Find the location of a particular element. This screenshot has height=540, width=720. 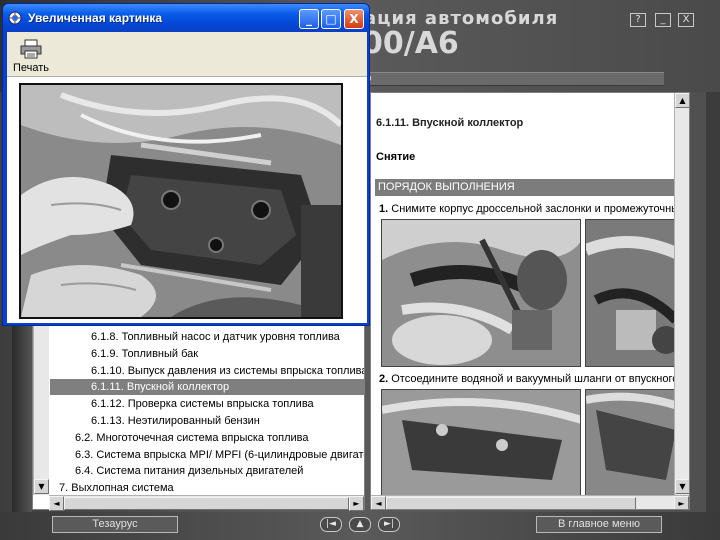

step-1-number: 1. is located at coordinates (384, 209).